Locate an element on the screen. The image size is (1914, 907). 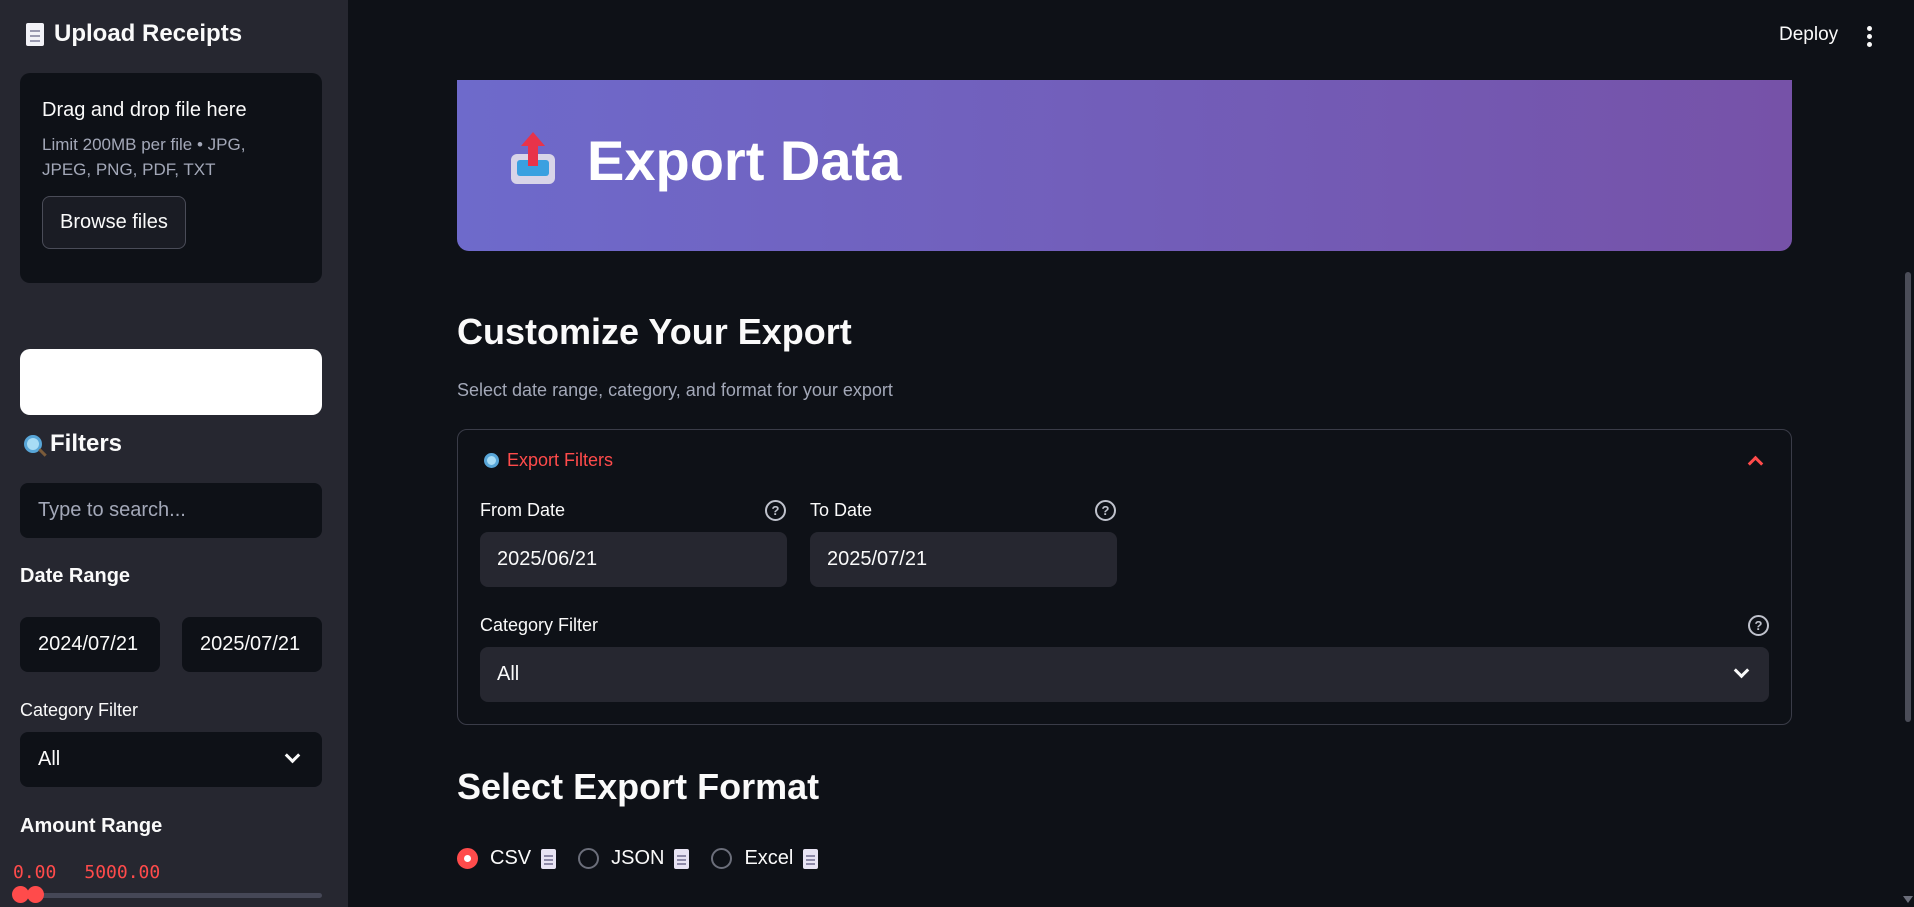
sidebar-category-select: All is located at coordinates (171, 759).